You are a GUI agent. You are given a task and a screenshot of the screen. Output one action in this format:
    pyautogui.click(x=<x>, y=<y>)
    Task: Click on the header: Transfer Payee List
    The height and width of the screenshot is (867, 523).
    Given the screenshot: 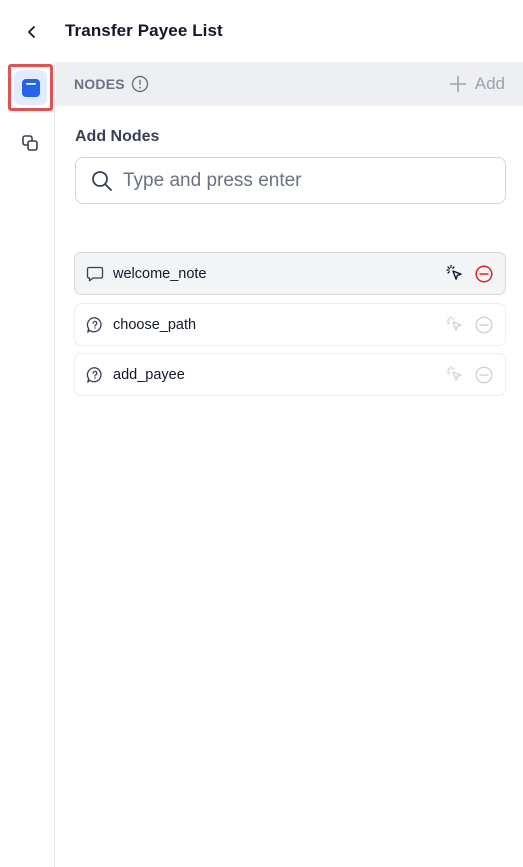 What is the action you would take?
    pyautogui.click(x=261, y=31)
    